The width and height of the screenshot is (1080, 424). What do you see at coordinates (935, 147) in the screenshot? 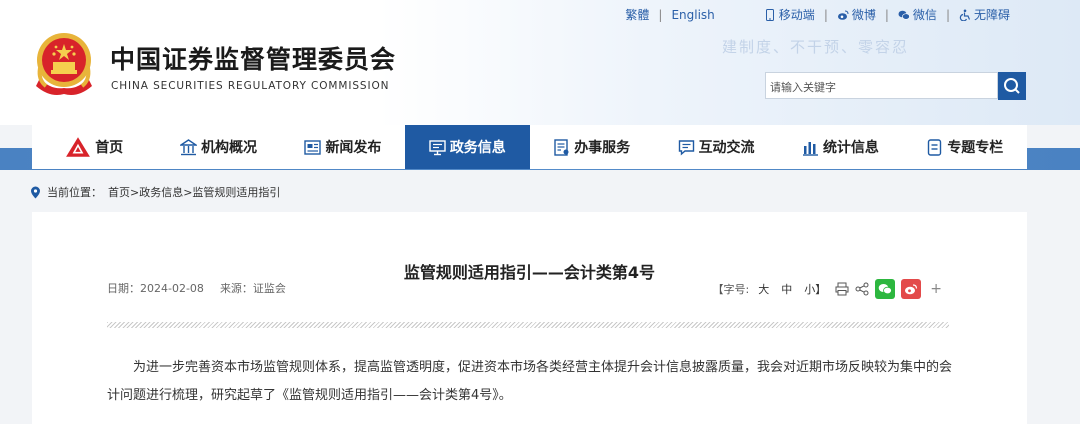
I see `special-topic-icon` at bounding box center [935, 147].